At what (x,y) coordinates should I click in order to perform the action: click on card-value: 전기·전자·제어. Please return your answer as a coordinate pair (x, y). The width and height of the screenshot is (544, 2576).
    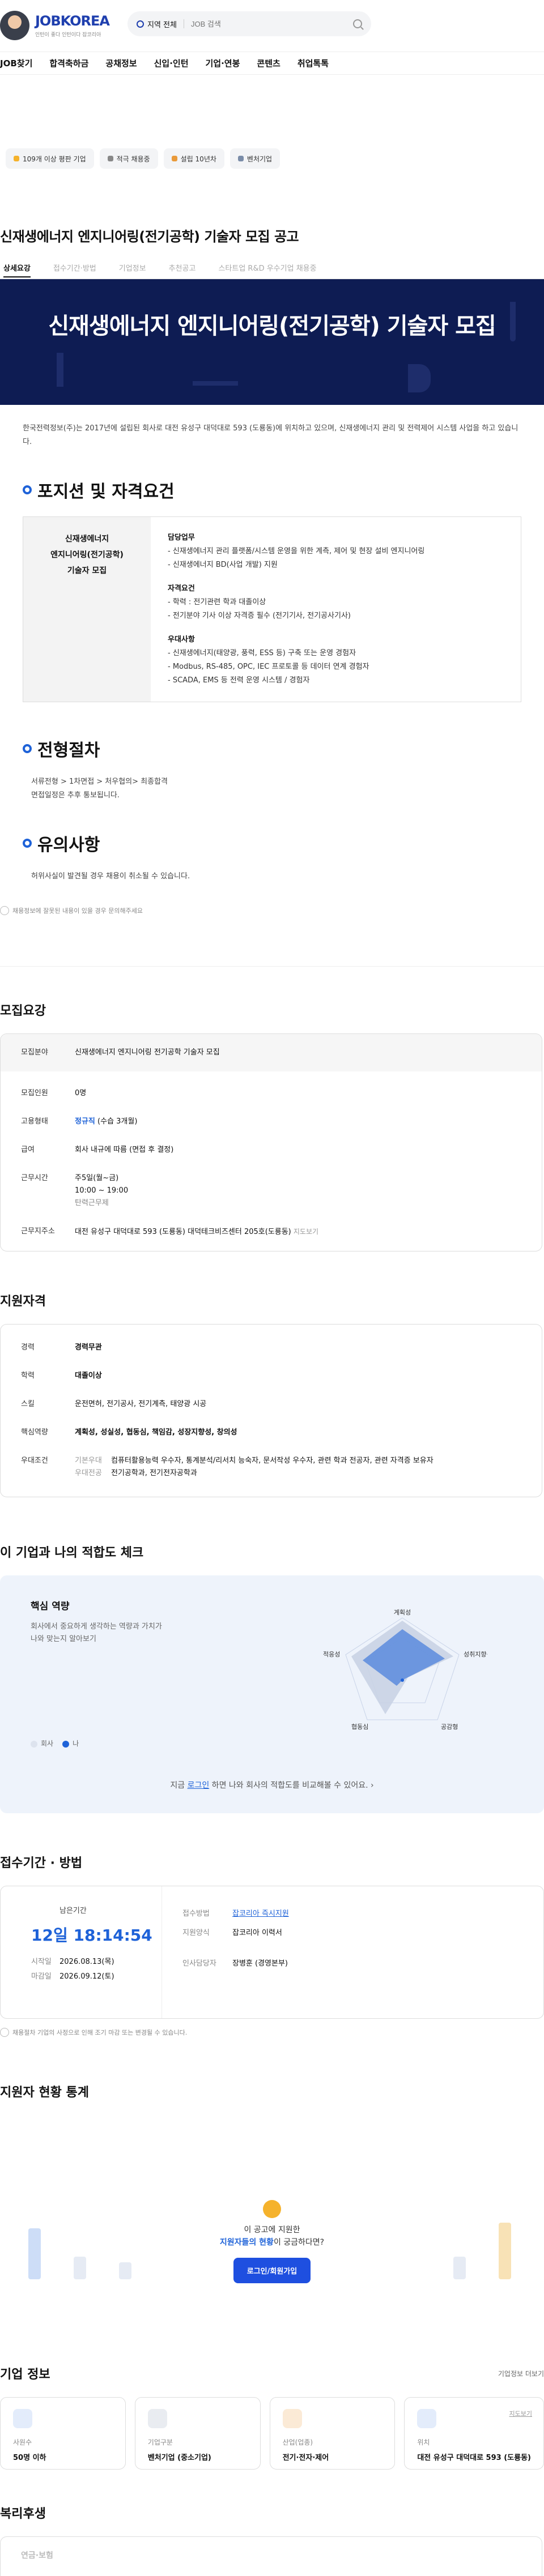
    Looking at the image, I should click on (305, 2458).